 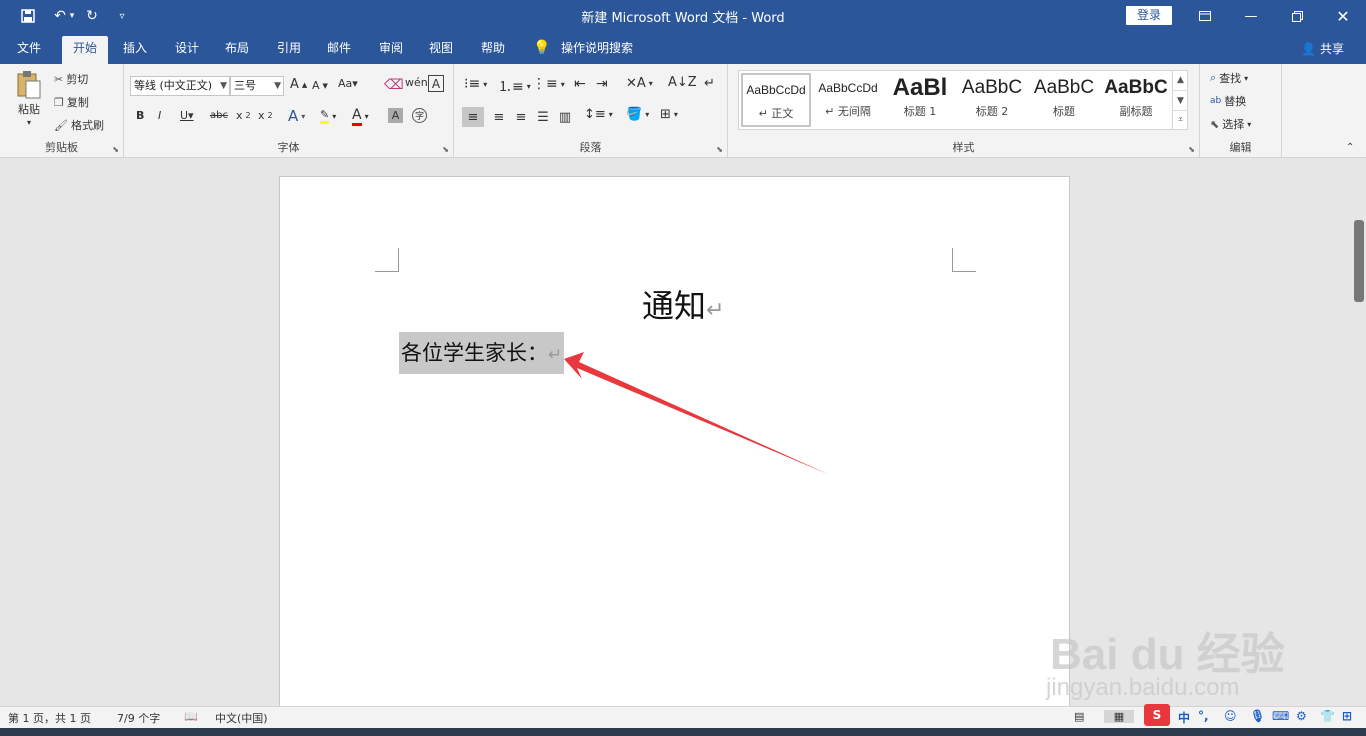 I want to click on baidu-watermark-logo: Bai du 经验, so click(x=1167, y=654).